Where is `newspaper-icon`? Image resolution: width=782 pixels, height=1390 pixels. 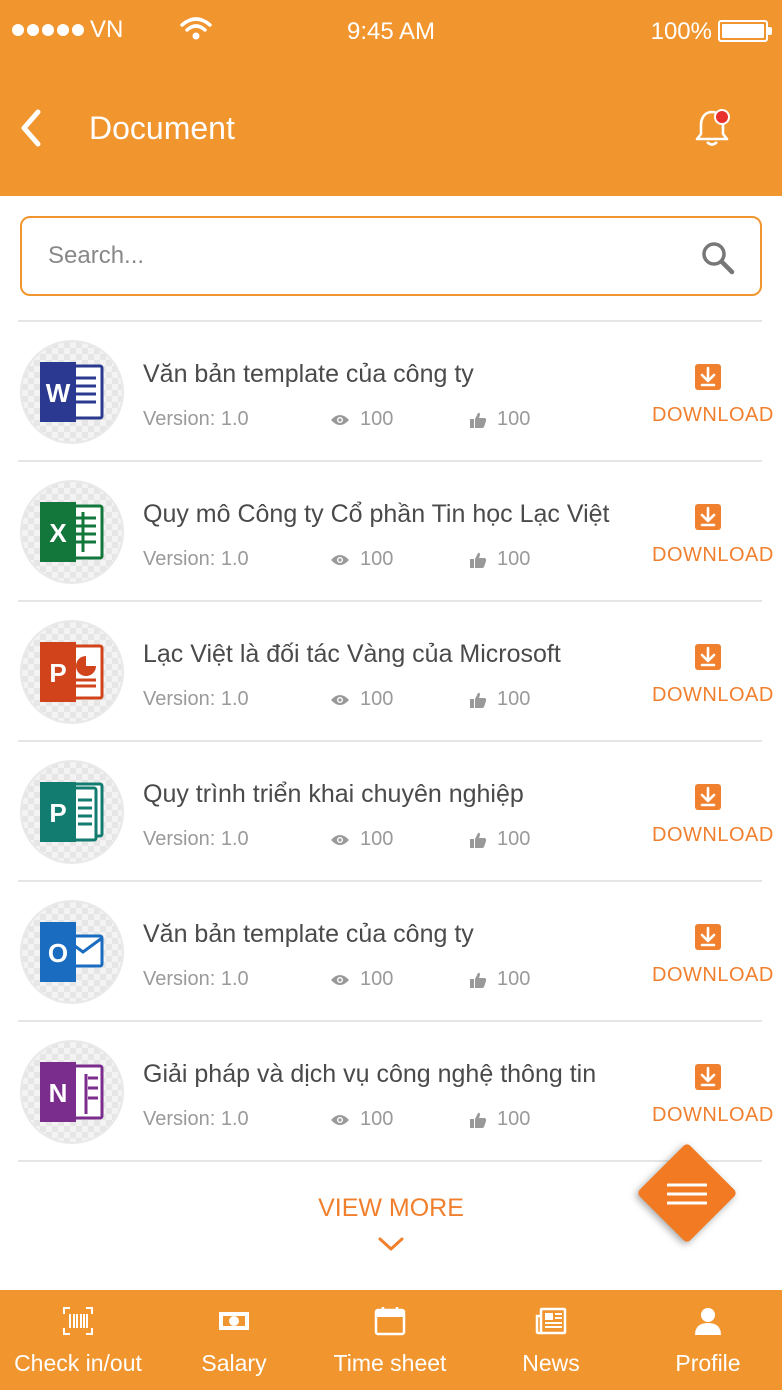 newspaper-icon is located at coordinates (551, 1321).